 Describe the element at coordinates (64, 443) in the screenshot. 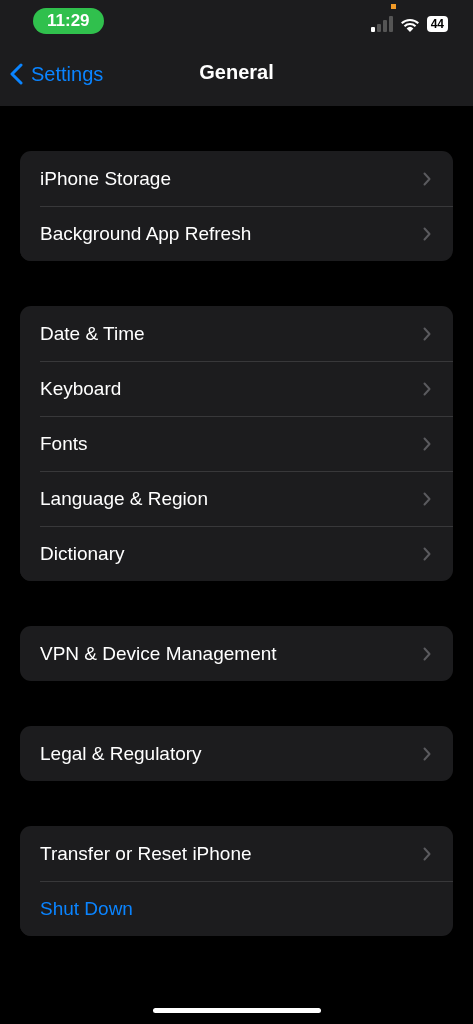

I see `row-label: Fonts` at that location.